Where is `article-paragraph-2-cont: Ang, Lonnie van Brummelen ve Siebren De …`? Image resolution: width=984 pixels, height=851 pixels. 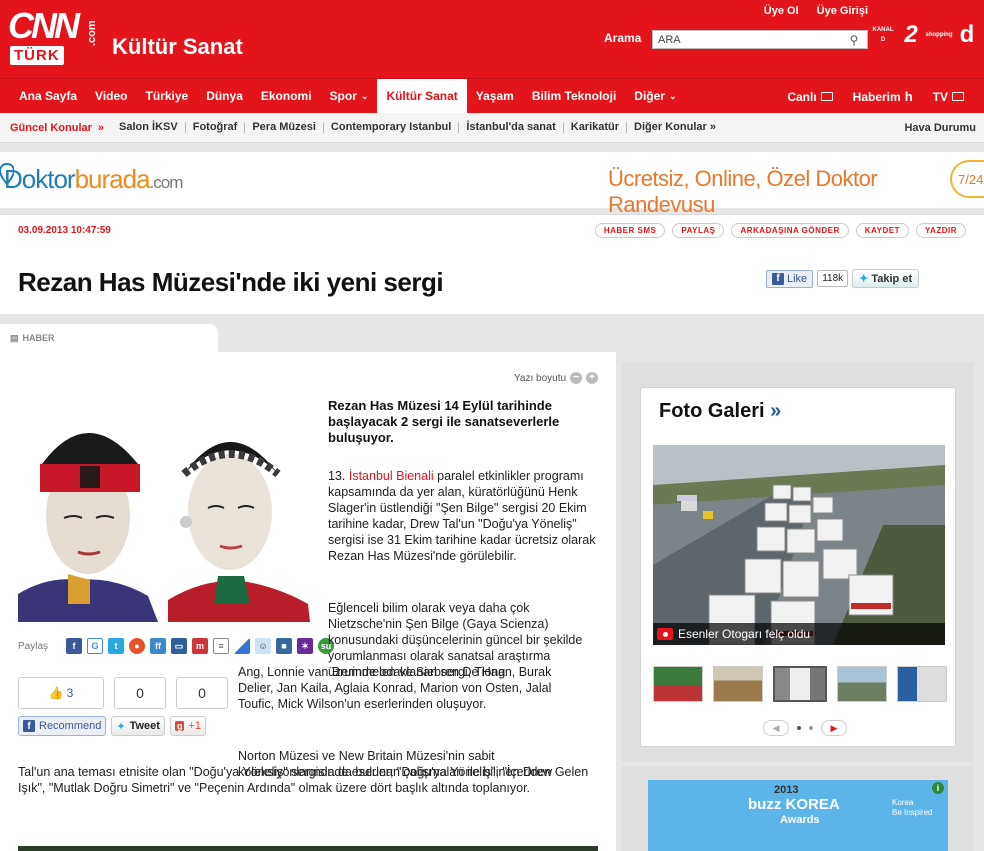
article-paragraph-2-cont: Ang, Lonnie van Brummelen ve Siebren De … is located at coordinates (395, 688).